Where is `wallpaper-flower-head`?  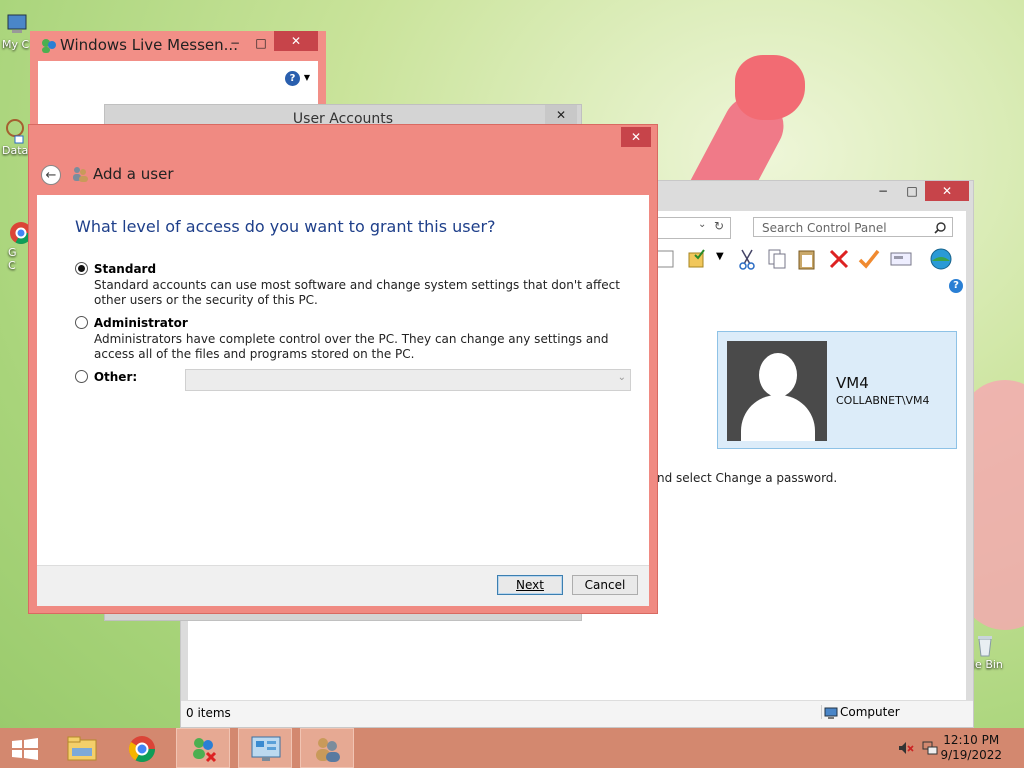 wallpaper-flower-head is located at coordinates (770, 87).